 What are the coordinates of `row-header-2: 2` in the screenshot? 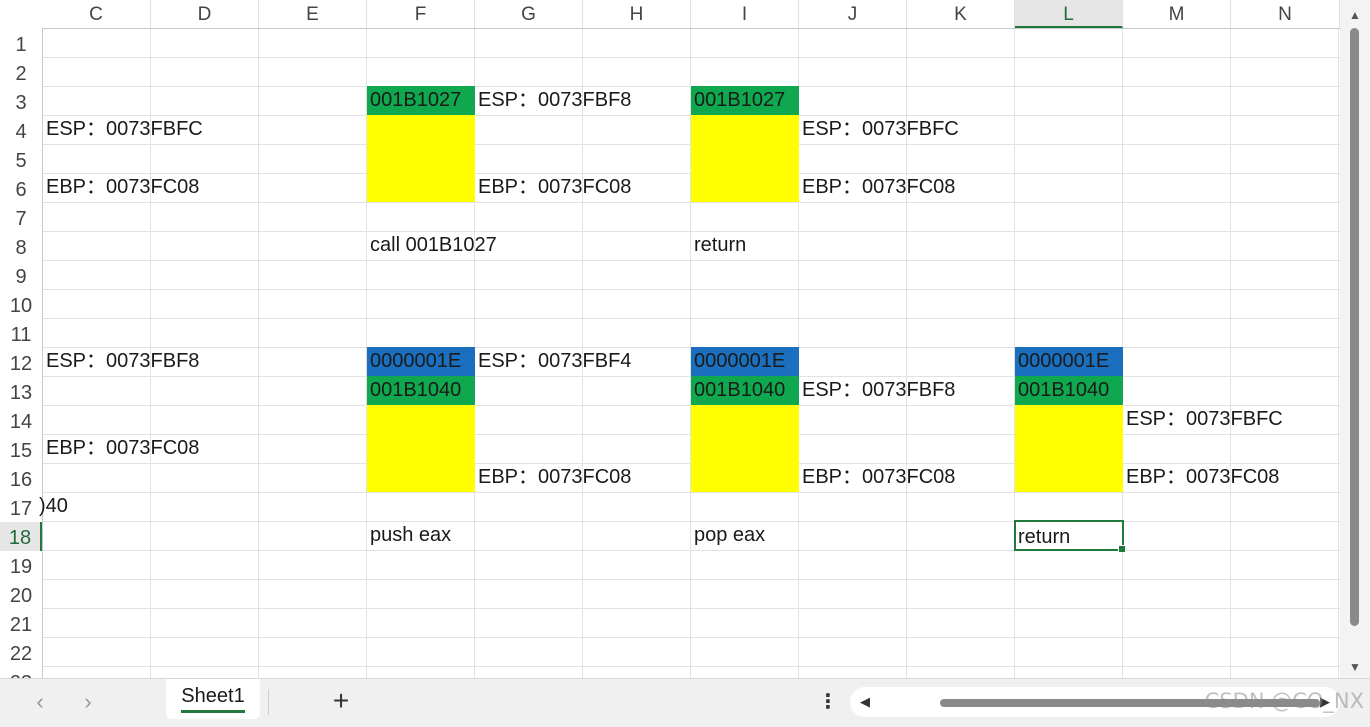 It's located at (21, 72).